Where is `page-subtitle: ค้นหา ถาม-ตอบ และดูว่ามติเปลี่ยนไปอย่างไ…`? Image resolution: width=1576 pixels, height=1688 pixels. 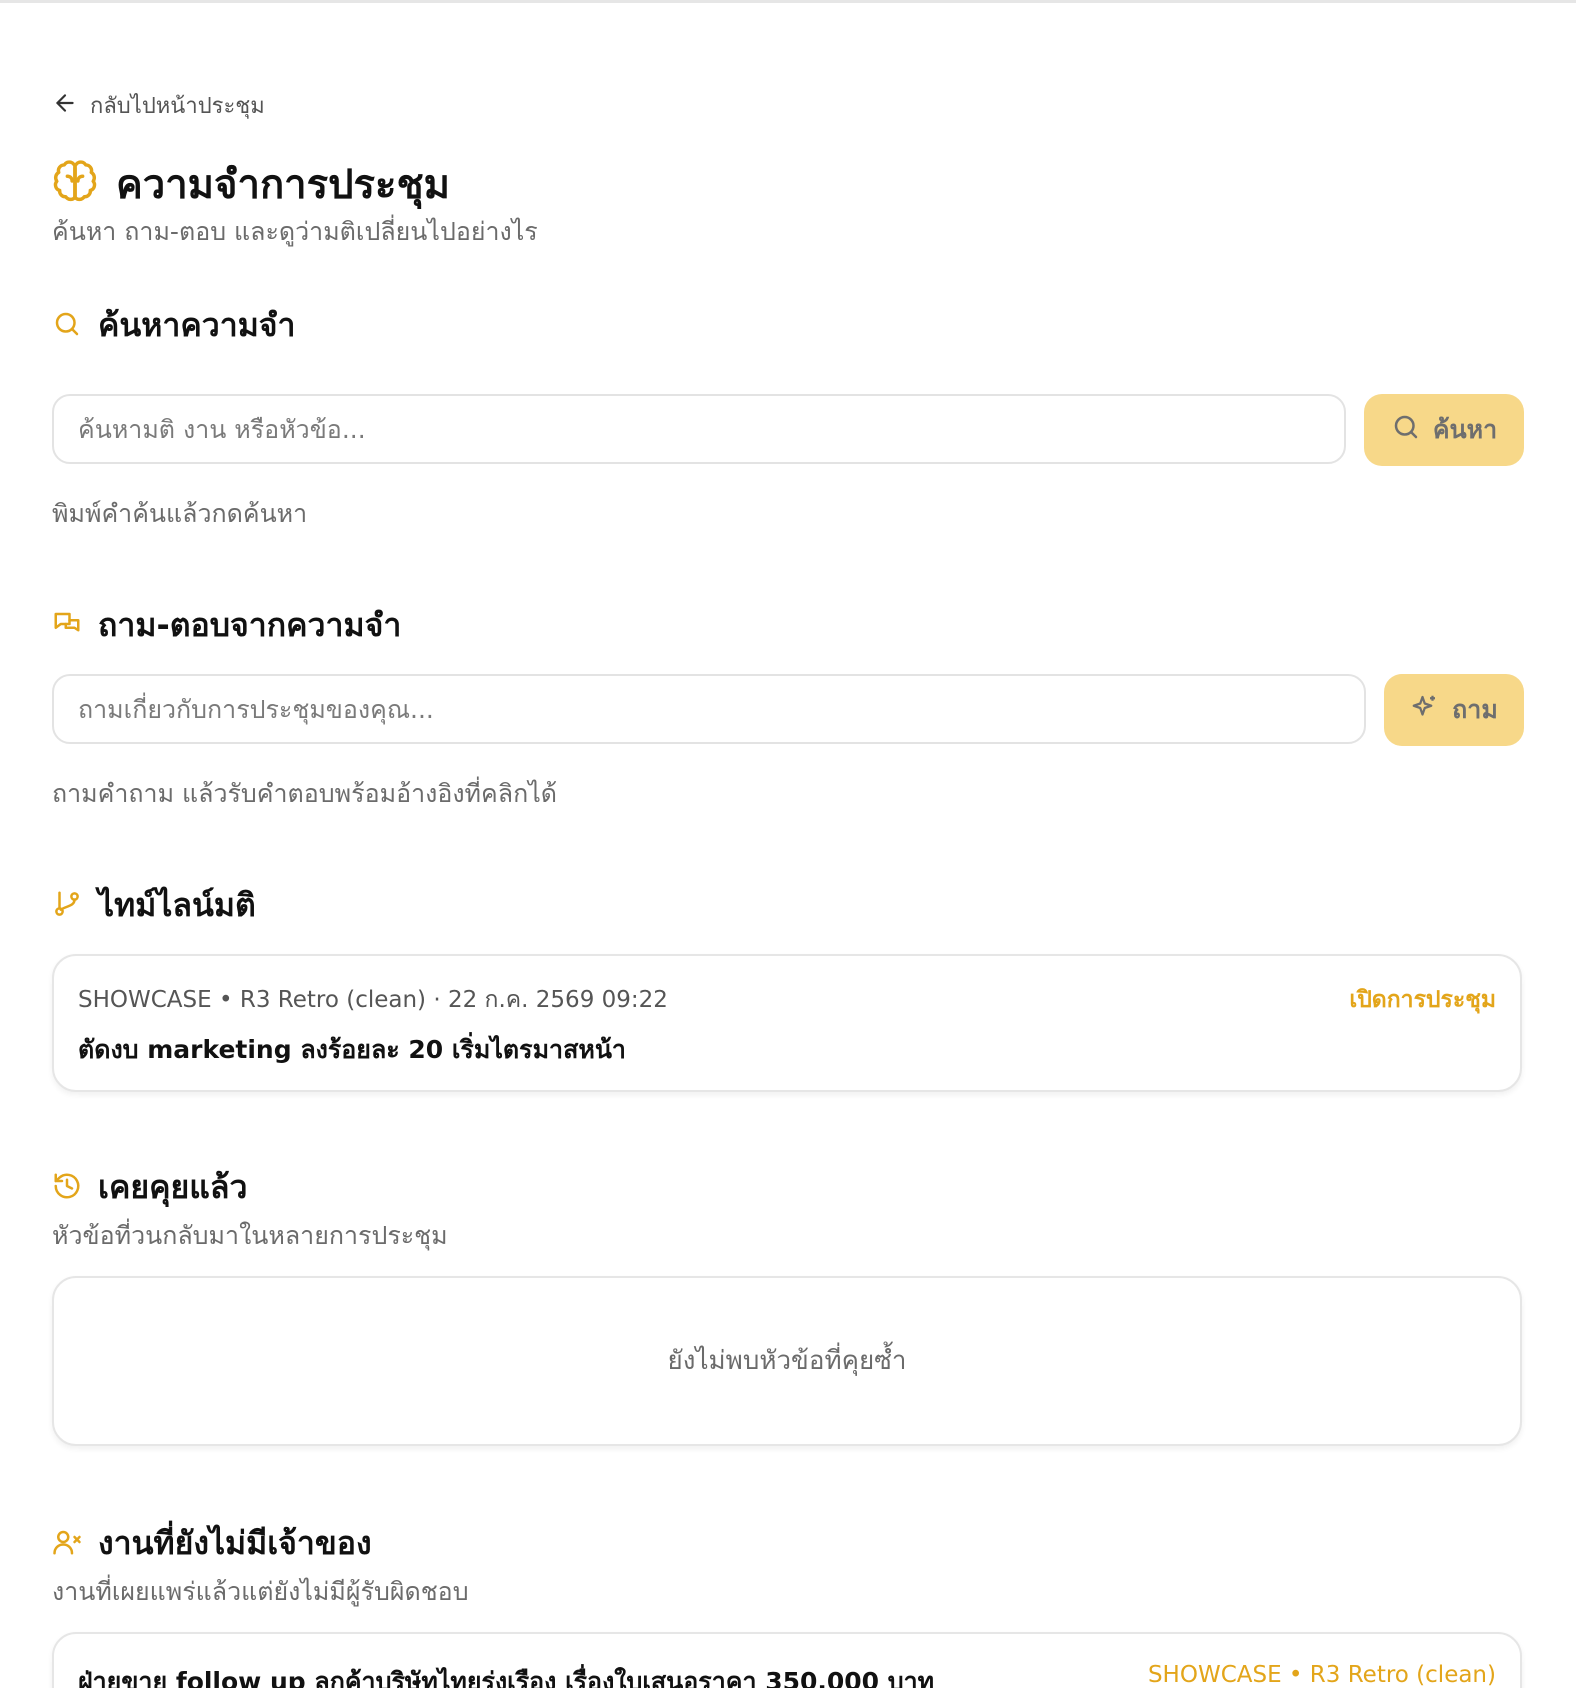 page-subtitle: ค้นหา ถาม-ตอบ และดูว่ามติเปลี่ยนไปอย่างไ… is located at coordinates (295, 231).